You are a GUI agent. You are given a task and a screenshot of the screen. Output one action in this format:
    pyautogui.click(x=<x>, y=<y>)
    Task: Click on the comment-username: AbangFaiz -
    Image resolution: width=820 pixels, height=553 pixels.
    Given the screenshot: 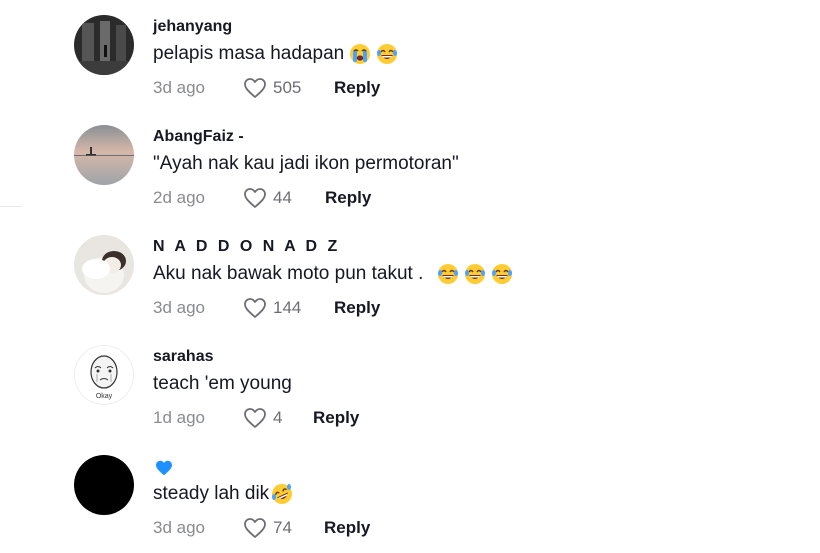 What is the action you would take?
    pyautogui.click(x=198, y=137)
    